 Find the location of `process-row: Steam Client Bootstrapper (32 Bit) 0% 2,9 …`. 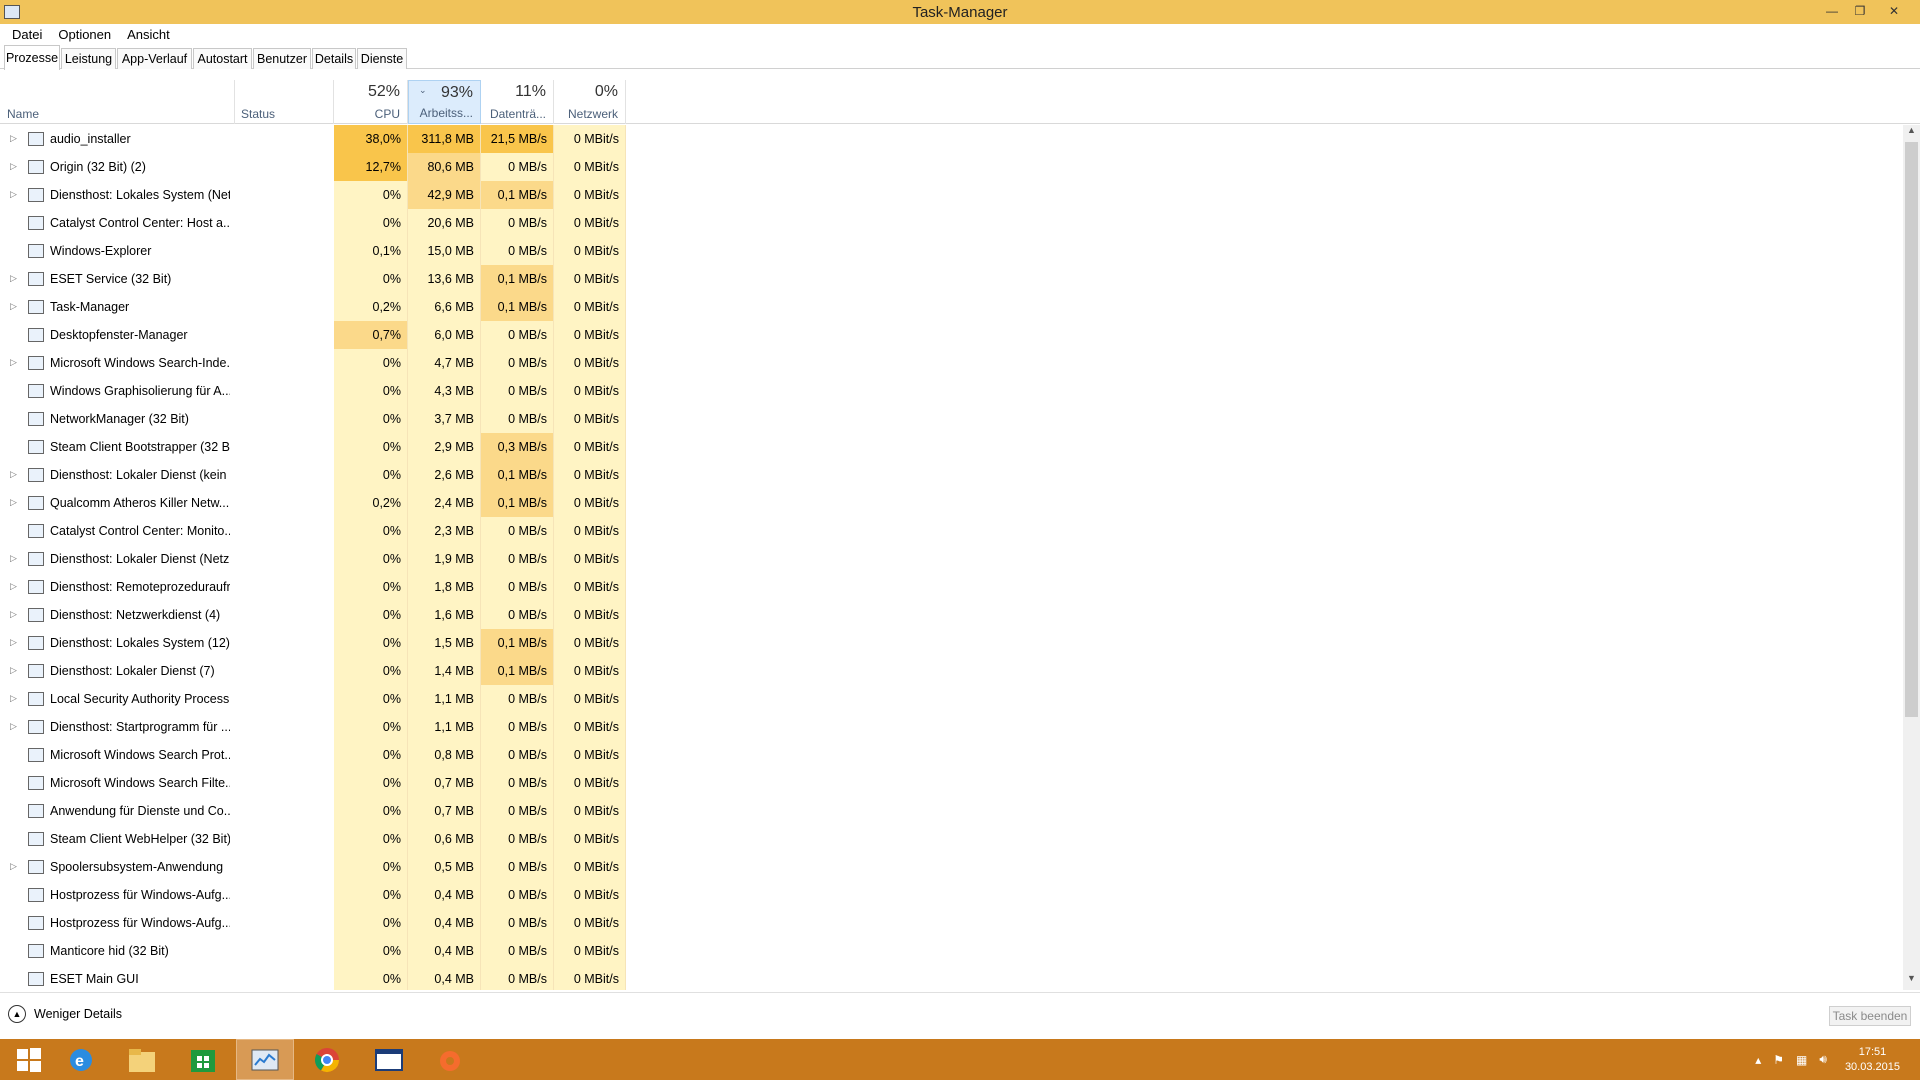

process-row: Steam Client Bootstrapper (32 Bit) 0% 2,9 … is located at coordinates (313, 447).